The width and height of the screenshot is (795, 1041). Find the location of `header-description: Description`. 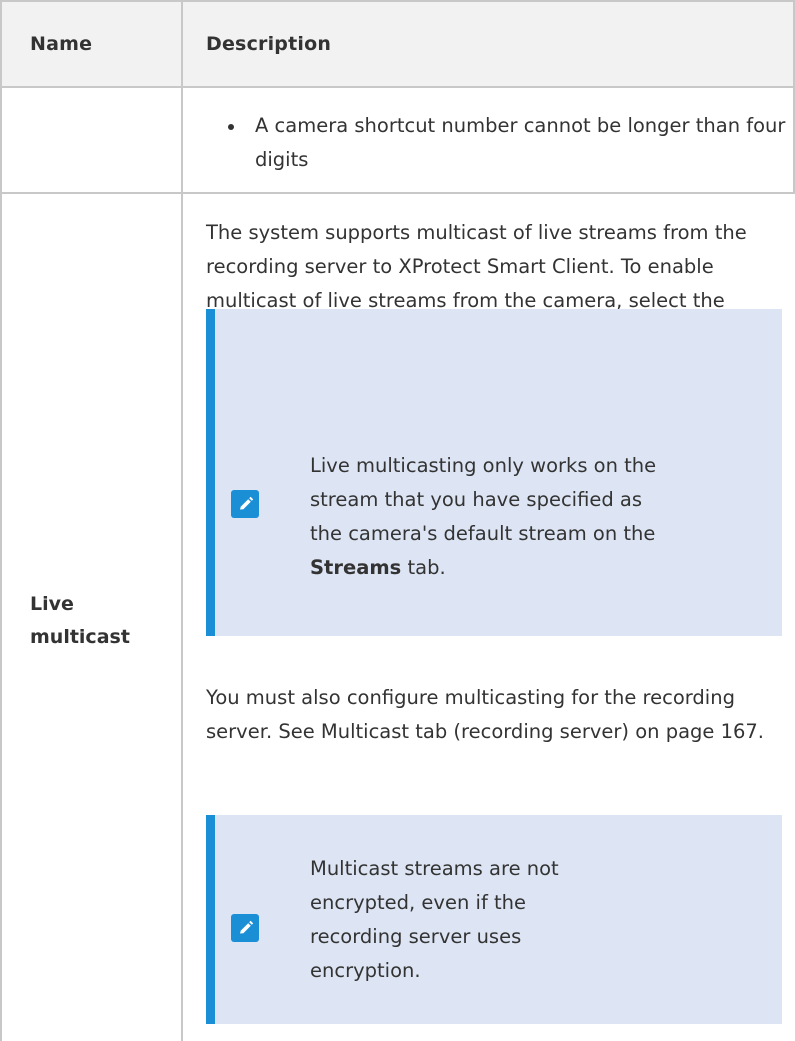

header-description: Description is located at coordinates (269, 44).